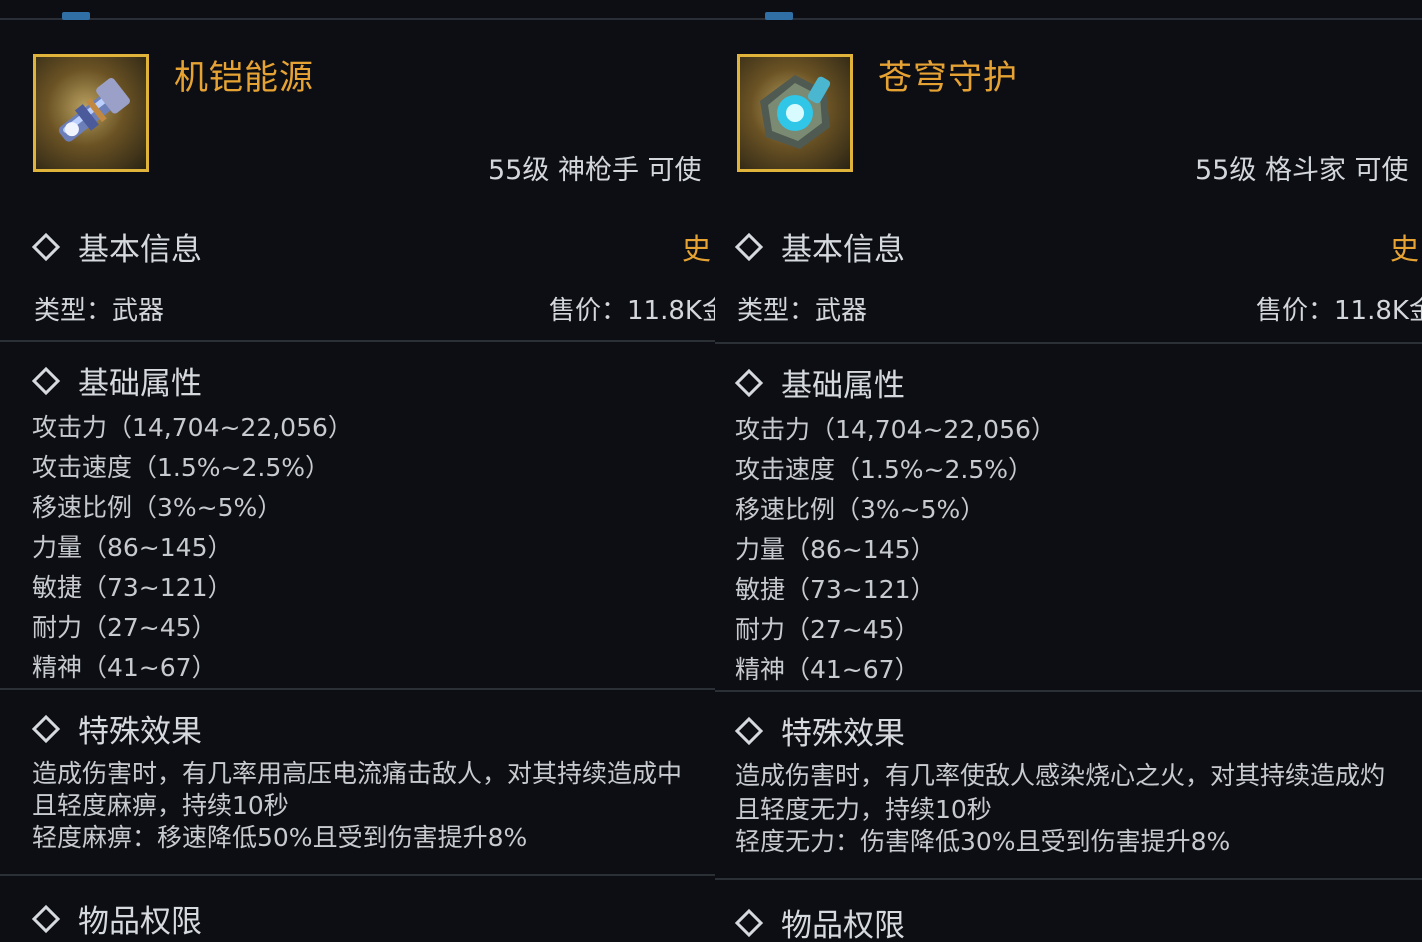 The height and width of the screenshot is (942, 1422). Describe the element at coordinates (357, 773) in the screenshot. I see `effect-line: 造成伤害时，有几率用高压电流痛击敌人，对其持续造成中` at that location.